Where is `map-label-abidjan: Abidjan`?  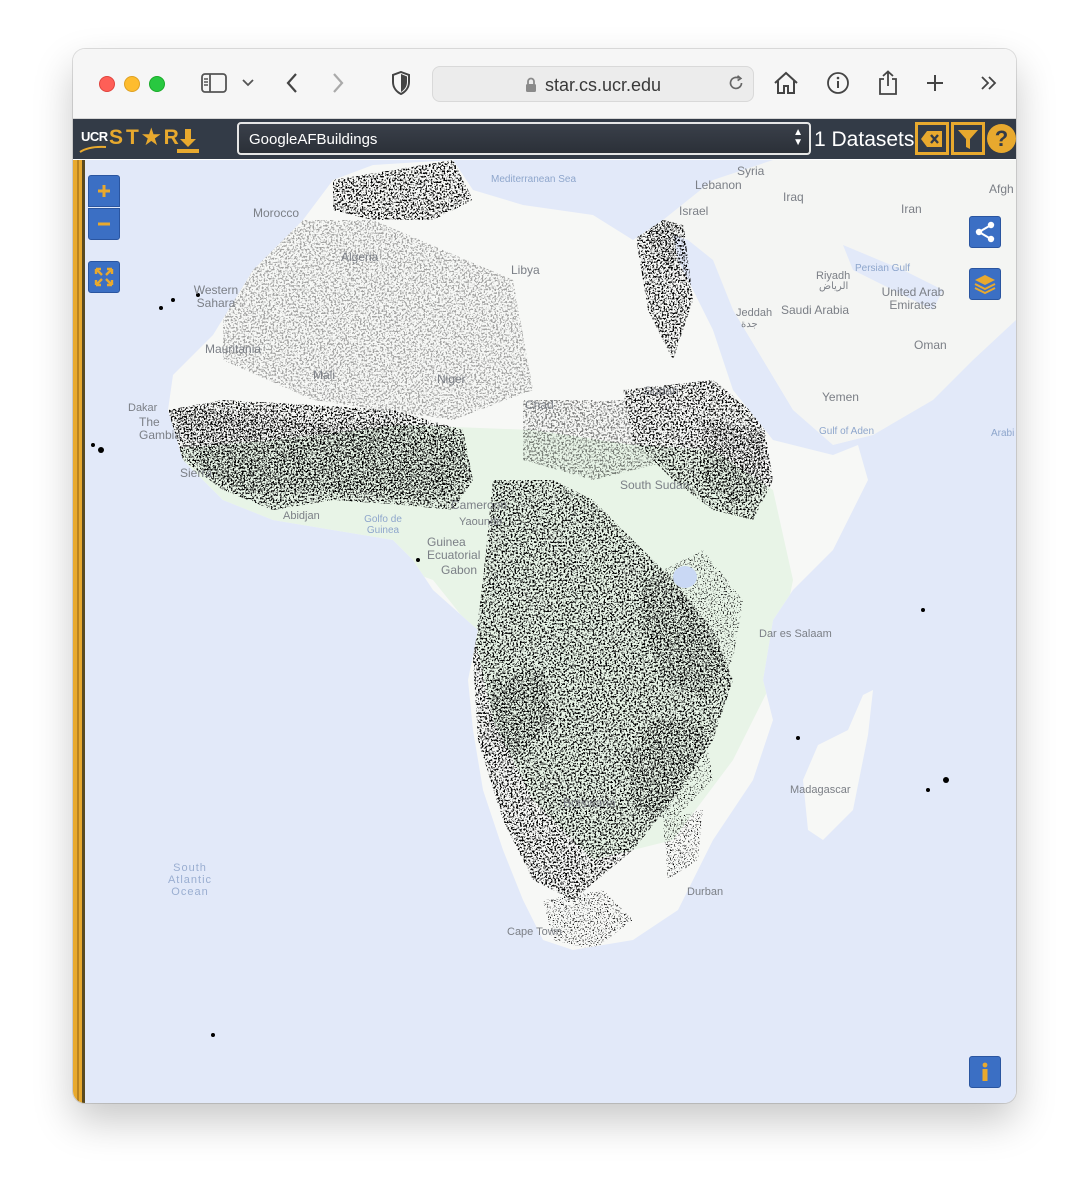 map-label-abidjan: Abidjan is located at coordinates (301, 516).